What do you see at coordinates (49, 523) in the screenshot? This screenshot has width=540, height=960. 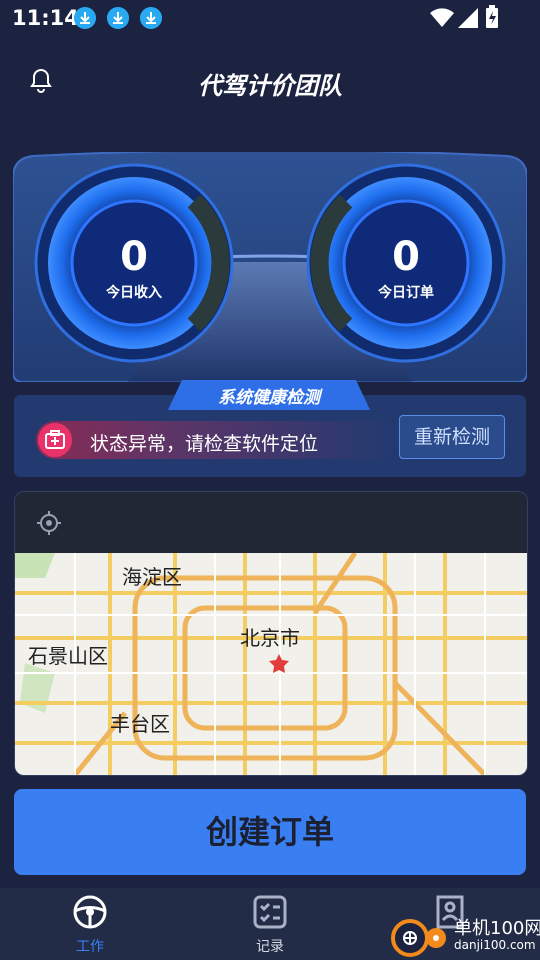 I see `locate-icon` at bounding box center [49, 523].